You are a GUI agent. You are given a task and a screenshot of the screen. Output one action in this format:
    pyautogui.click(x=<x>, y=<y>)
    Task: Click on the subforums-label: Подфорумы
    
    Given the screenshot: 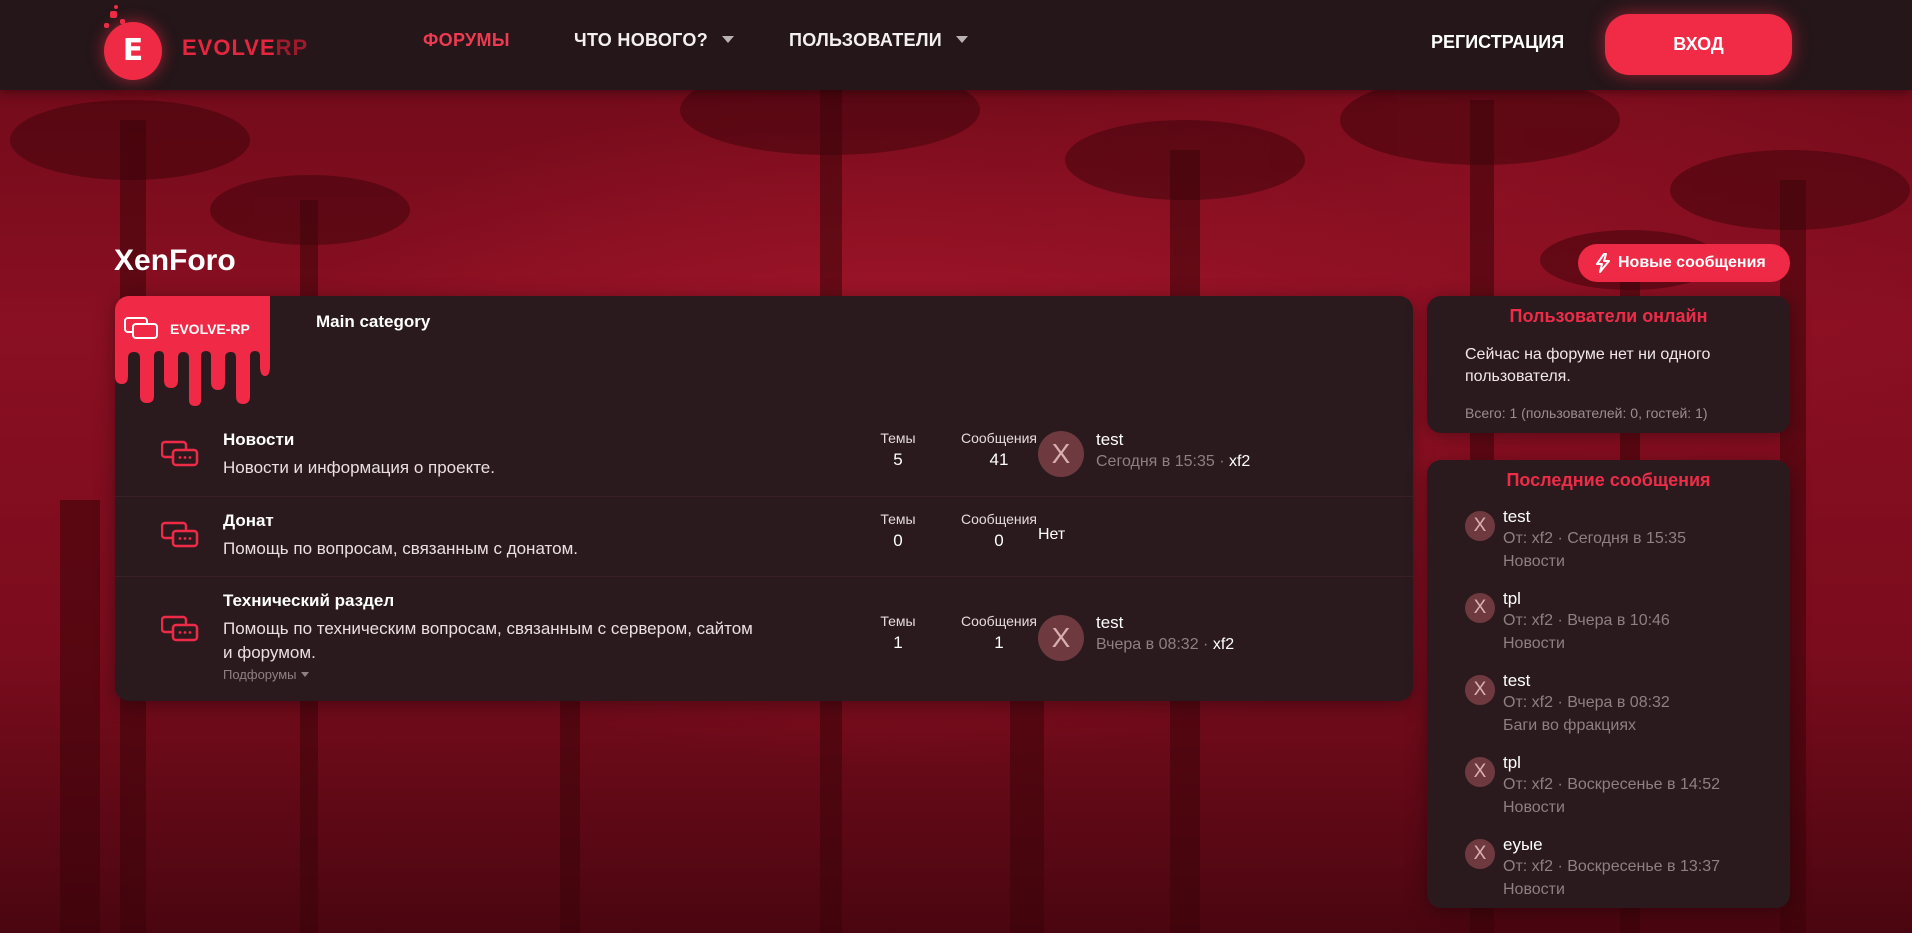 What is the action you would take?
    pyautogui.click(x=260, y=674)
    